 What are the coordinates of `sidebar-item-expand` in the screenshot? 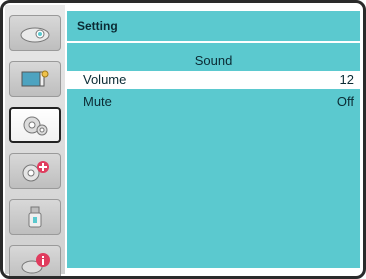 It's located at (35, 171).